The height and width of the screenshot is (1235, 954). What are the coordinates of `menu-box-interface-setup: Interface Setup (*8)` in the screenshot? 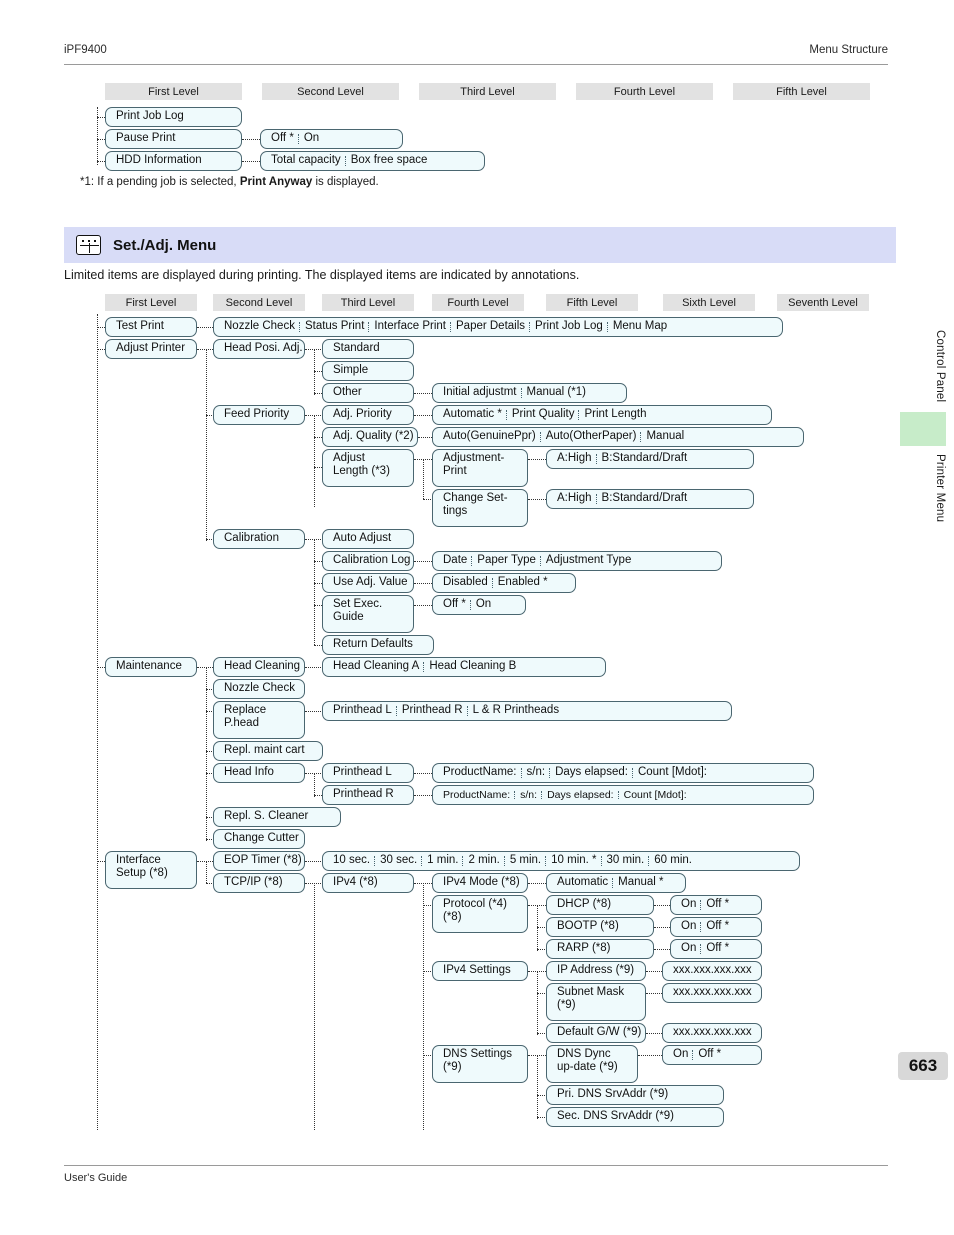 It's located at (151, 870).